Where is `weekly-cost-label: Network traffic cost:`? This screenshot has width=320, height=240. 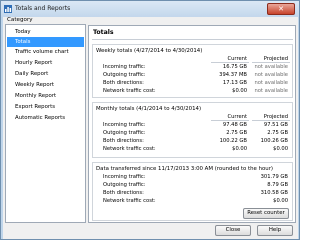
weekly-cost-label: Network traffic cost: is located at coordinates (129, 91).